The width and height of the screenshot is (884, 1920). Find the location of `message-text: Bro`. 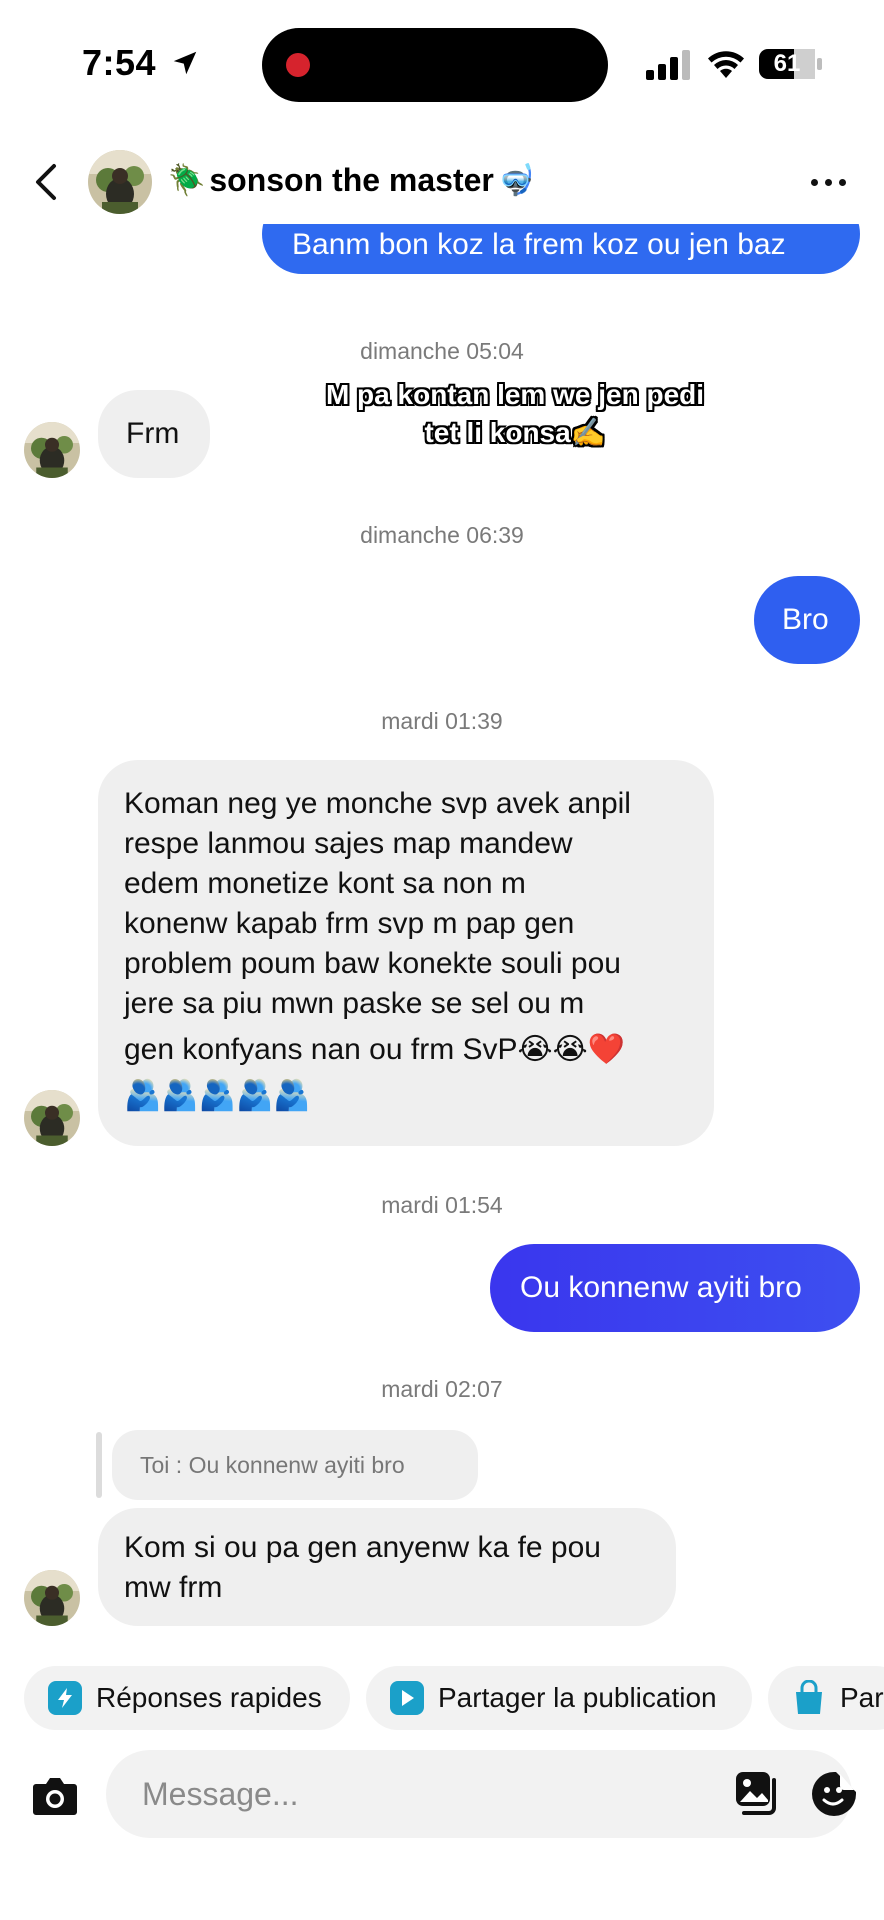

message-text: Bro is located at coordinates (805, 619).